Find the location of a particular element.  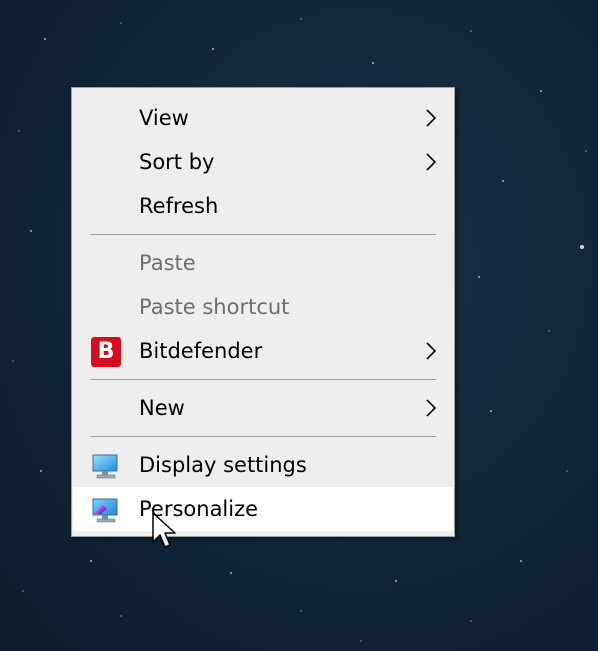

menu-item-bitdefender: B Bitdefender is located at coordinates (263, 351).